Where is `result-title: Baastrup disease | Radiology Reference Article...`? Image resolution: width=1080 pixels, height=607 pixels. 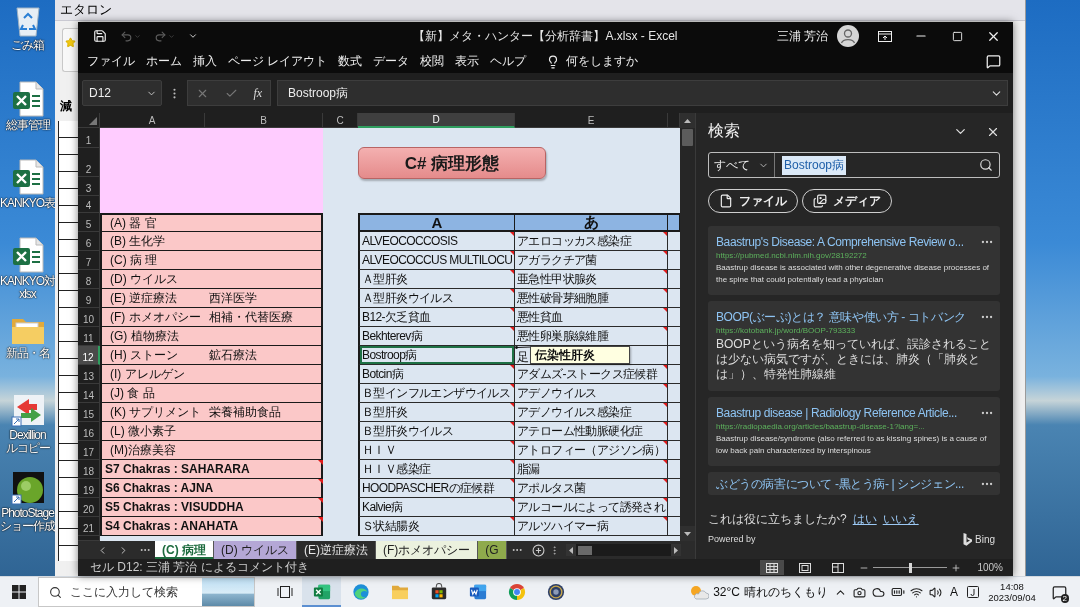 result-title: Baastrup disease | Radiology Reference Article... is located at coordinates (847, 413).